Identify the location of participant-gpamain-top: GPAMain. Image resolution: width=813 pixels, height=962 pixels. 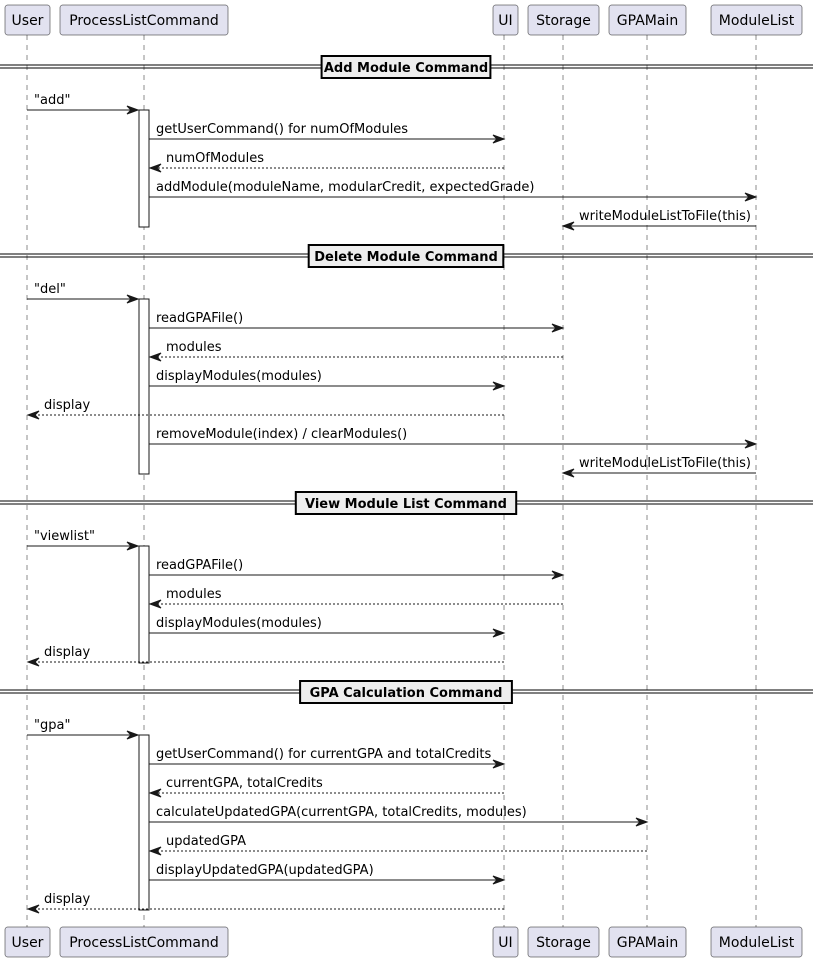
(647, 20).